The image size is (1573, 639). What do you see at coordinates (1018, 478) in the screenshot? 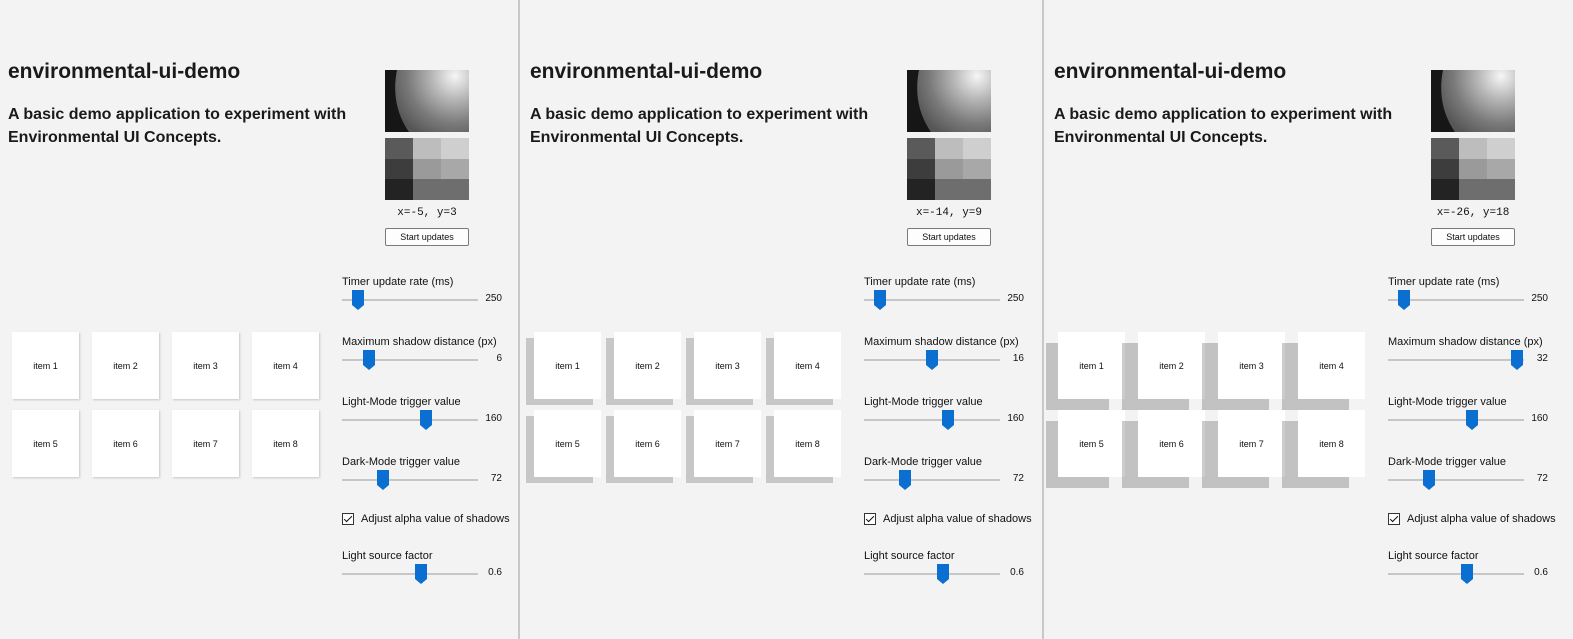
I see `slider-value: 72` at bounding box center [1018, 478].